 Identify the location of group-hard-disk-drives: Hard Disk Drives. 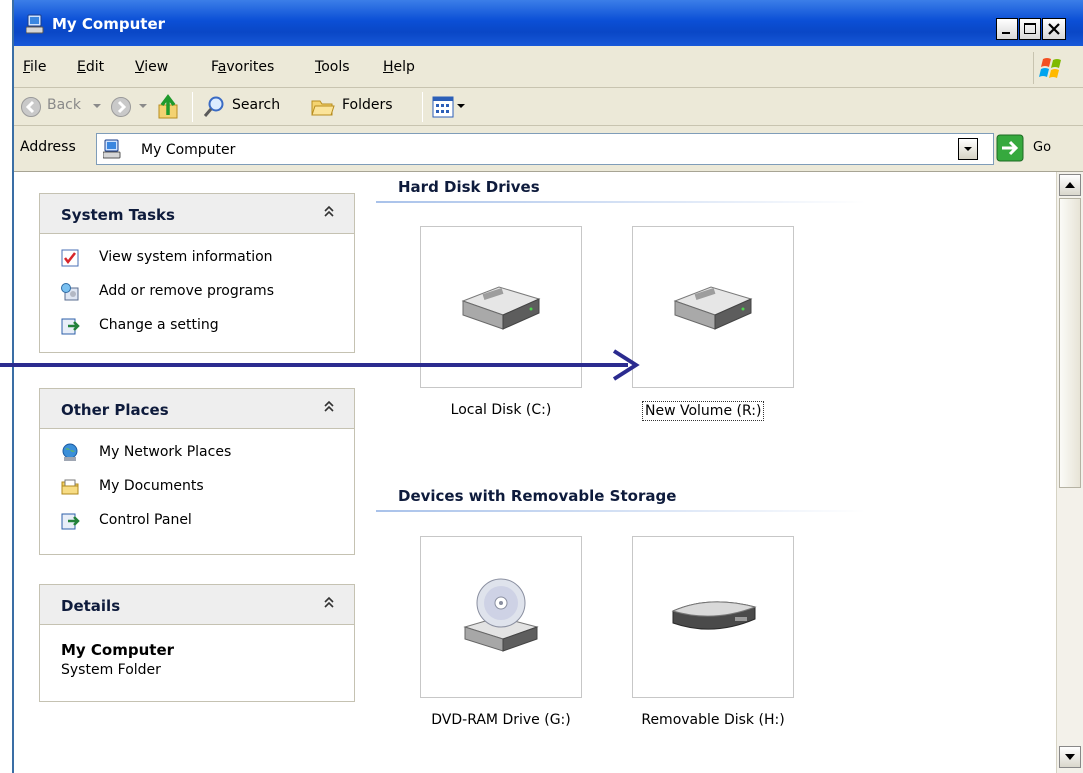
(469, 187).